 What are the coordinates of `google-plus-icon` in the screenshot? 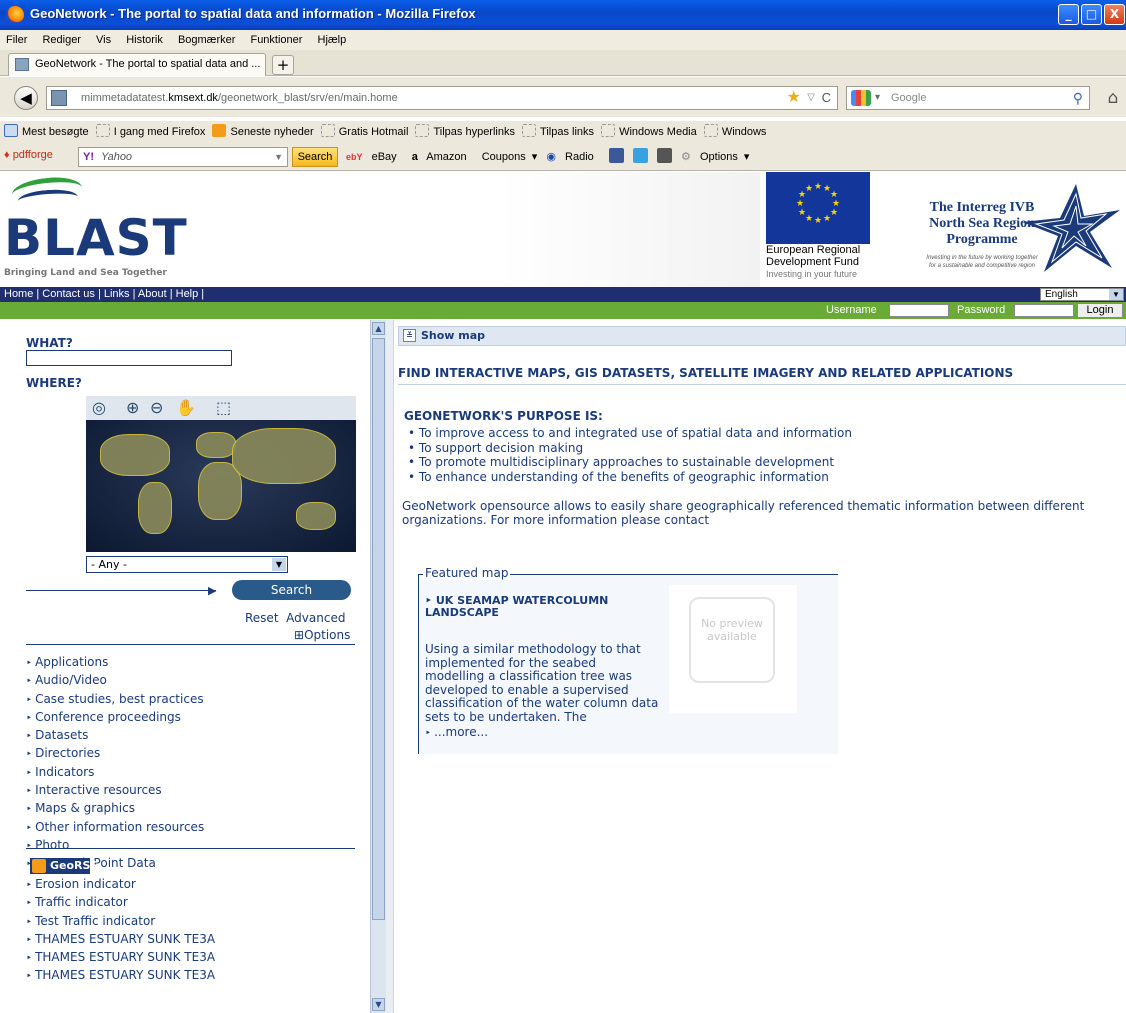 It's located at (664, 155).